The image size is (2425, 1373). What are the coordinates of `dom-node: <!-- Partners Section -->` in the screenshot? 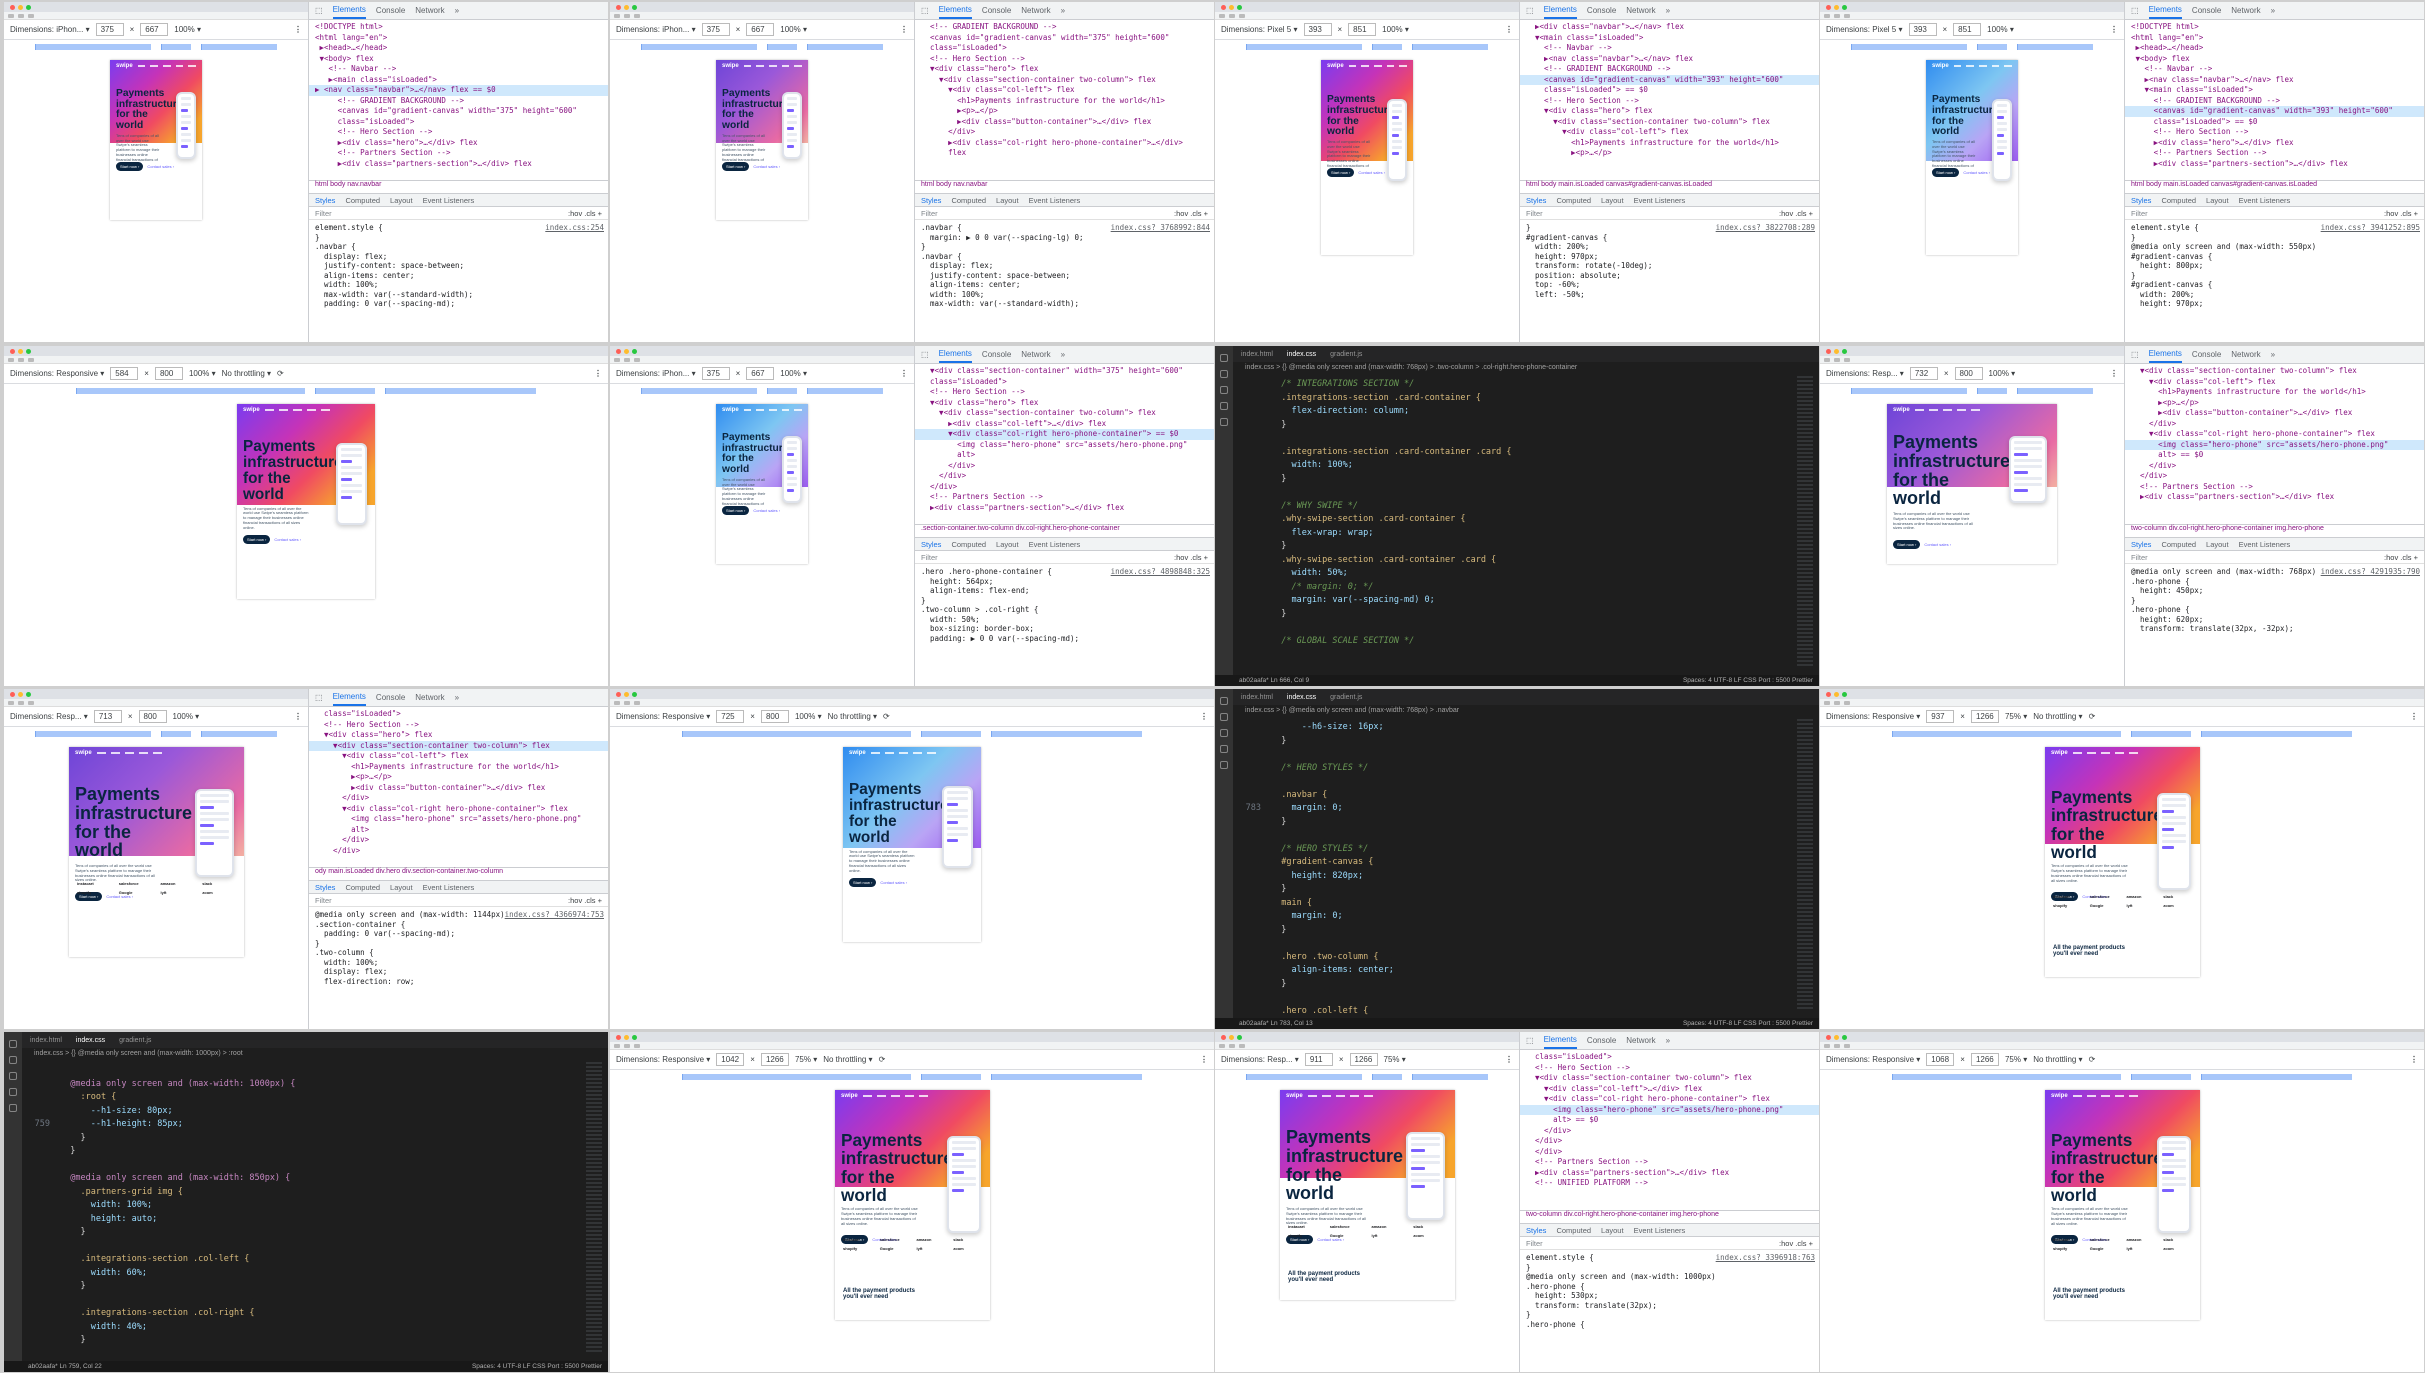 It's located at (383, 152).